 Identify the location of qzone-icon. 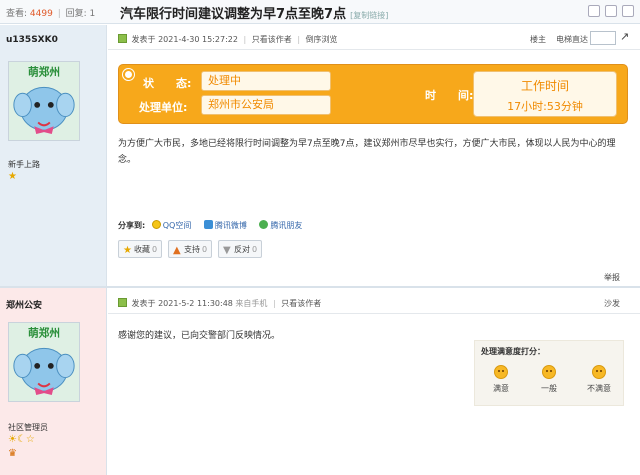
(156, 224).